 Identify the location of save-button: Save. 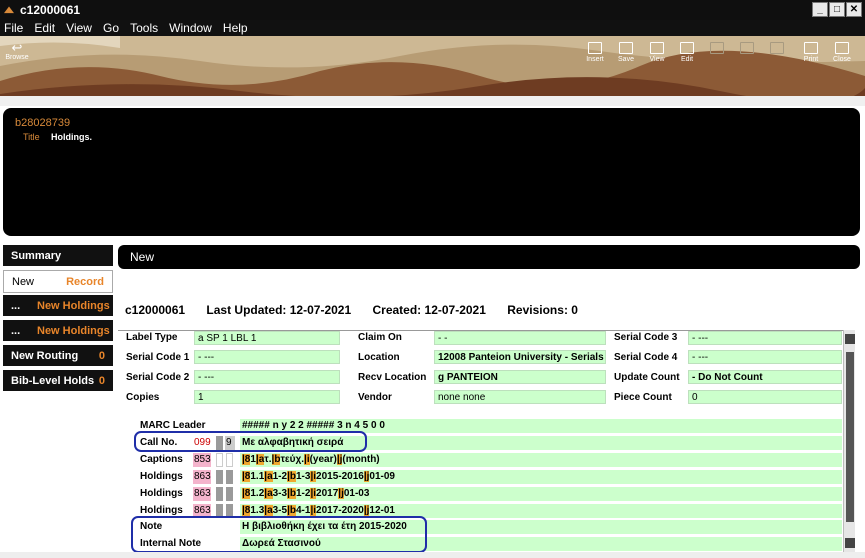
(626, 52).